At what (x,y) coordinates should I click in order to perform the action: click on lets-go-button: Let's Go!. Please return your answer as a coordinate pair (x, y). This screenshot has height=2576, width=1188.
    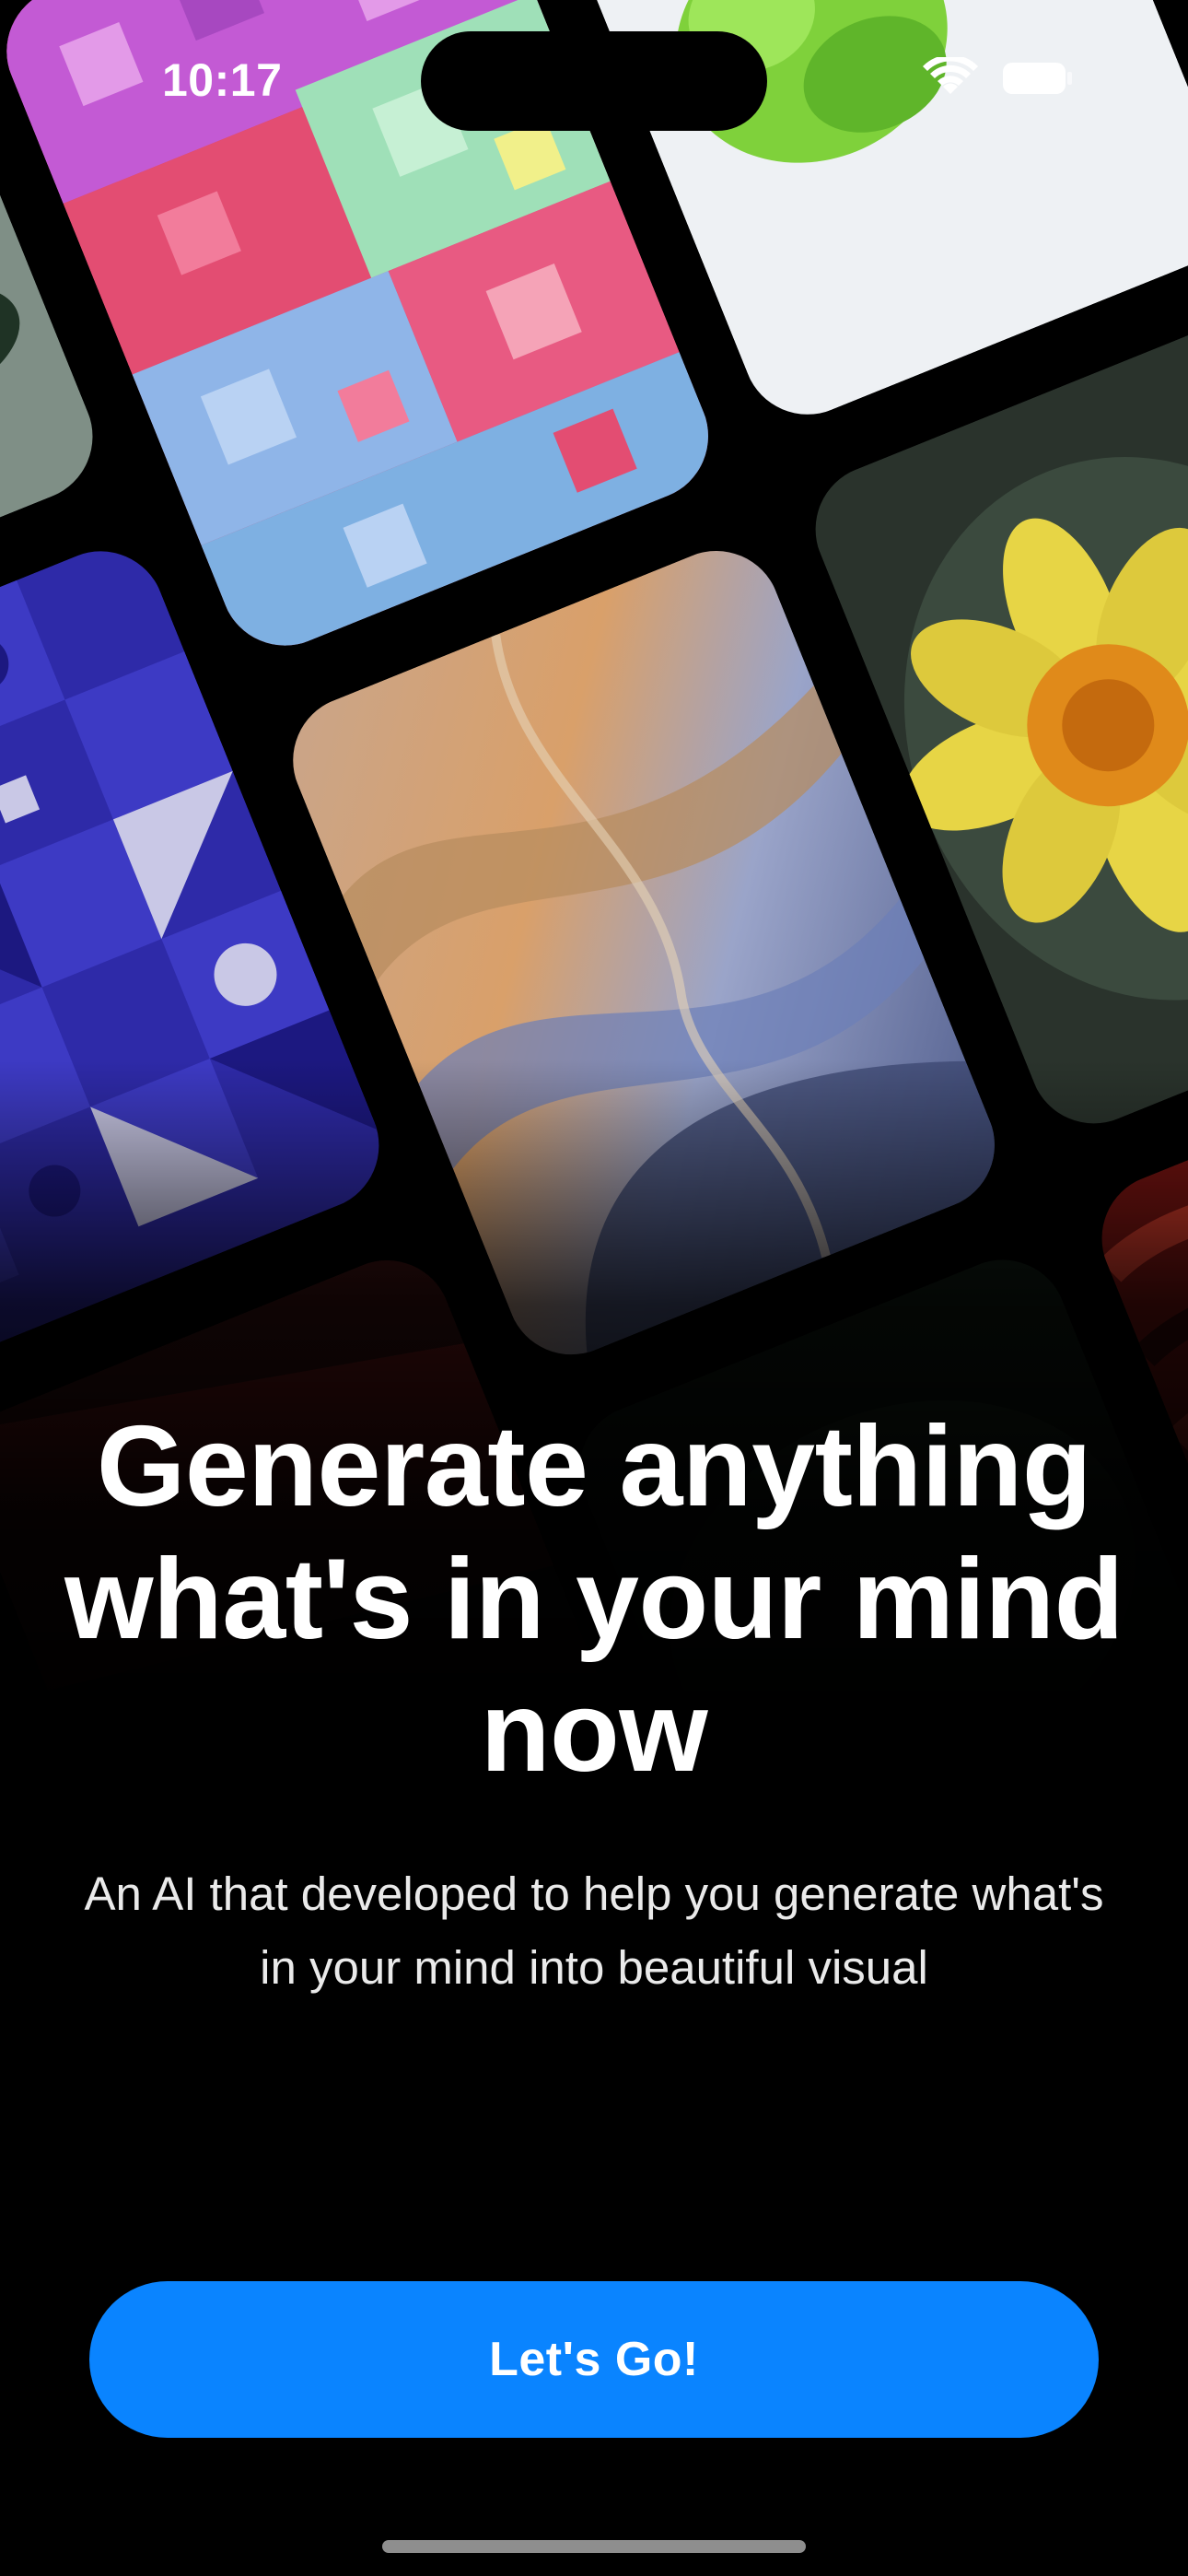
    Looking at the image, I should click on (594, 2359).